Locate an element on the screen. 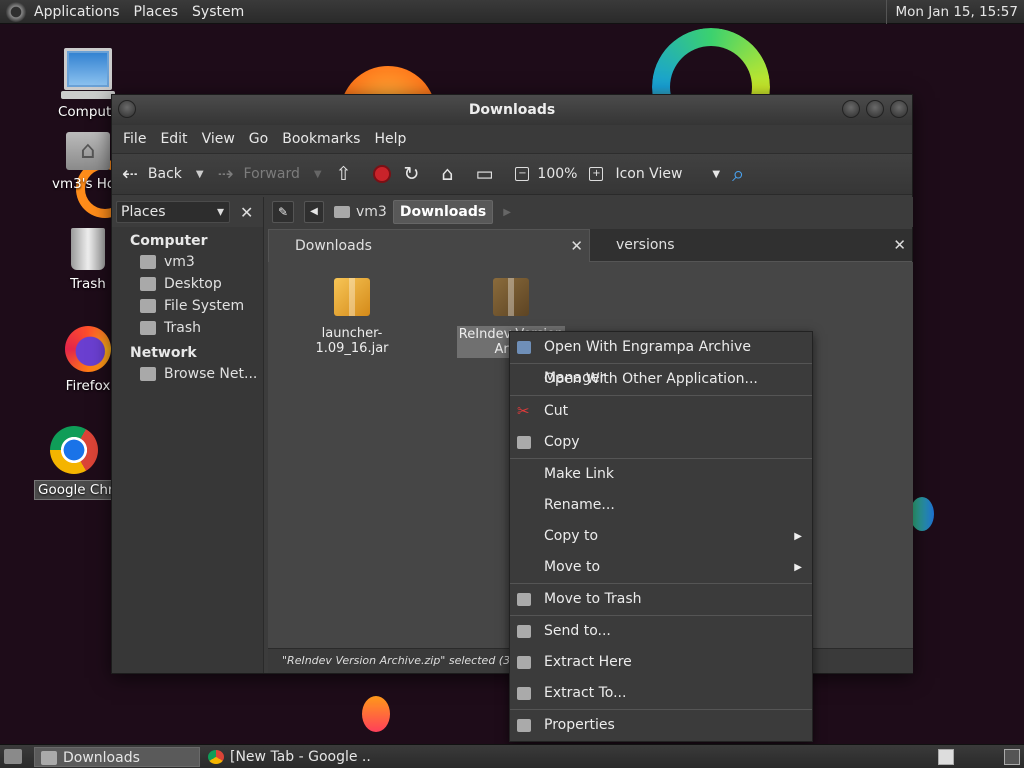 Image resolution: width=1024 pixels, height=768 pixels. zoom-out-icon: − is located at coordinates (522, 174).